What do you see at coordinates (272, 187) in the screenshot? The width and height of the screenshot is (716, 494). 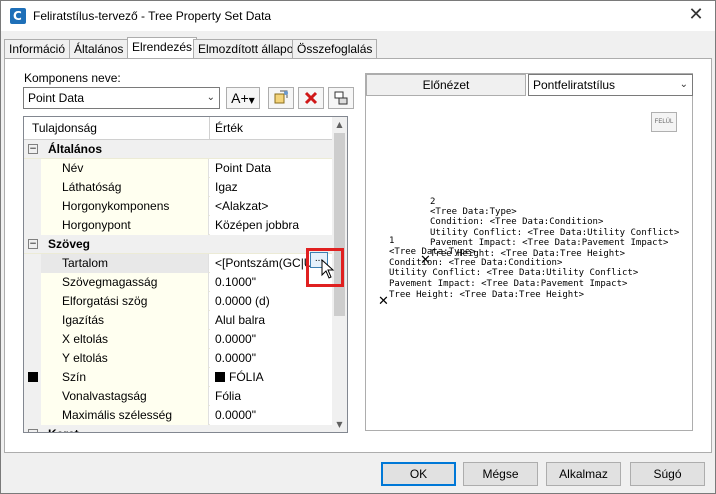 I see `property-value: Igaz` at bounding box center [272, 187].